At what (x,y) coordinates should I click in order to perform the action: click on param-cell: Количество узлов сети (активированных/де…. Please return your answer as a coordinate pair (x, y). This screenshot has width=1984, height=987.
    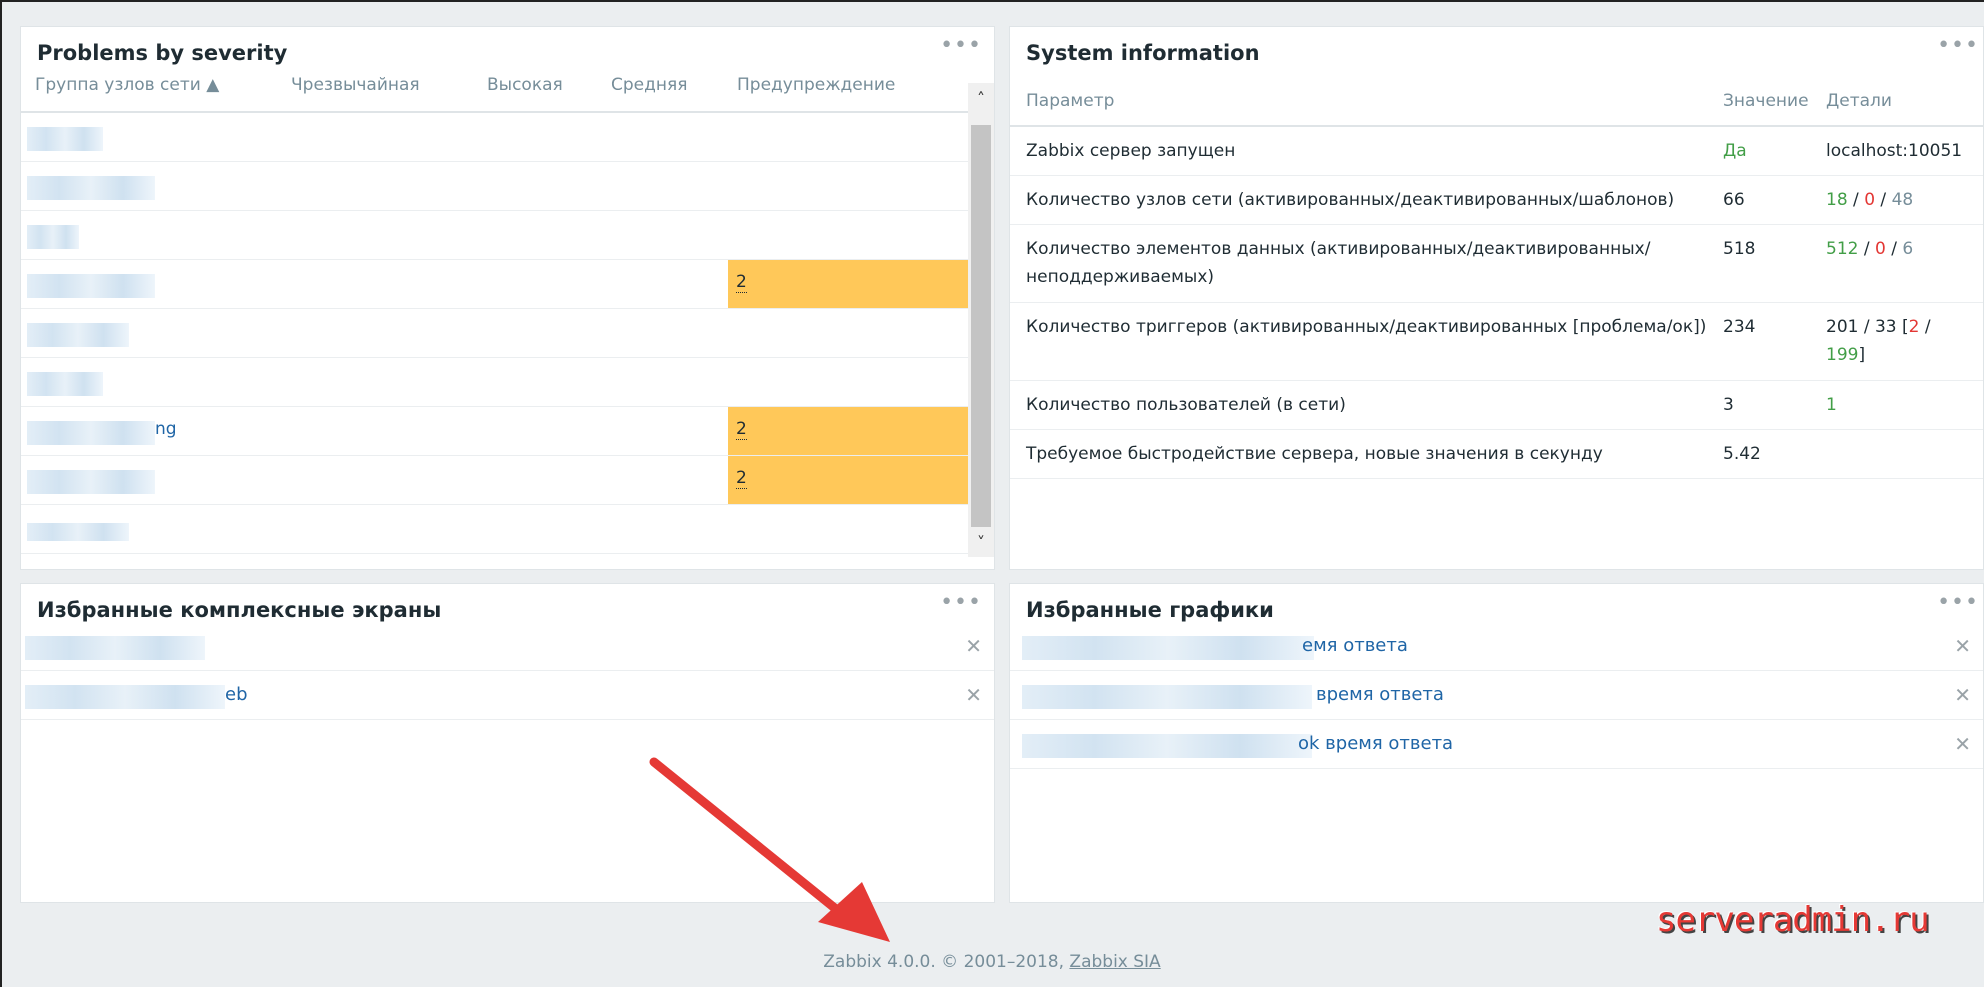
    Looking at the image, I should click on (1350, 200).